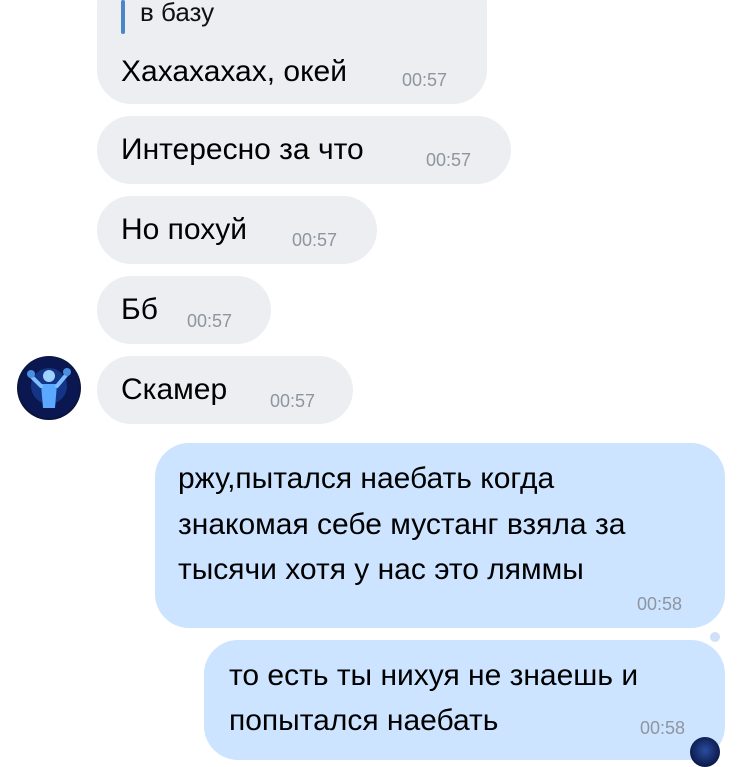 The height and width of the screenshot is (767, 750). I want to click on message-text: Но похуй, so click(184, 229).